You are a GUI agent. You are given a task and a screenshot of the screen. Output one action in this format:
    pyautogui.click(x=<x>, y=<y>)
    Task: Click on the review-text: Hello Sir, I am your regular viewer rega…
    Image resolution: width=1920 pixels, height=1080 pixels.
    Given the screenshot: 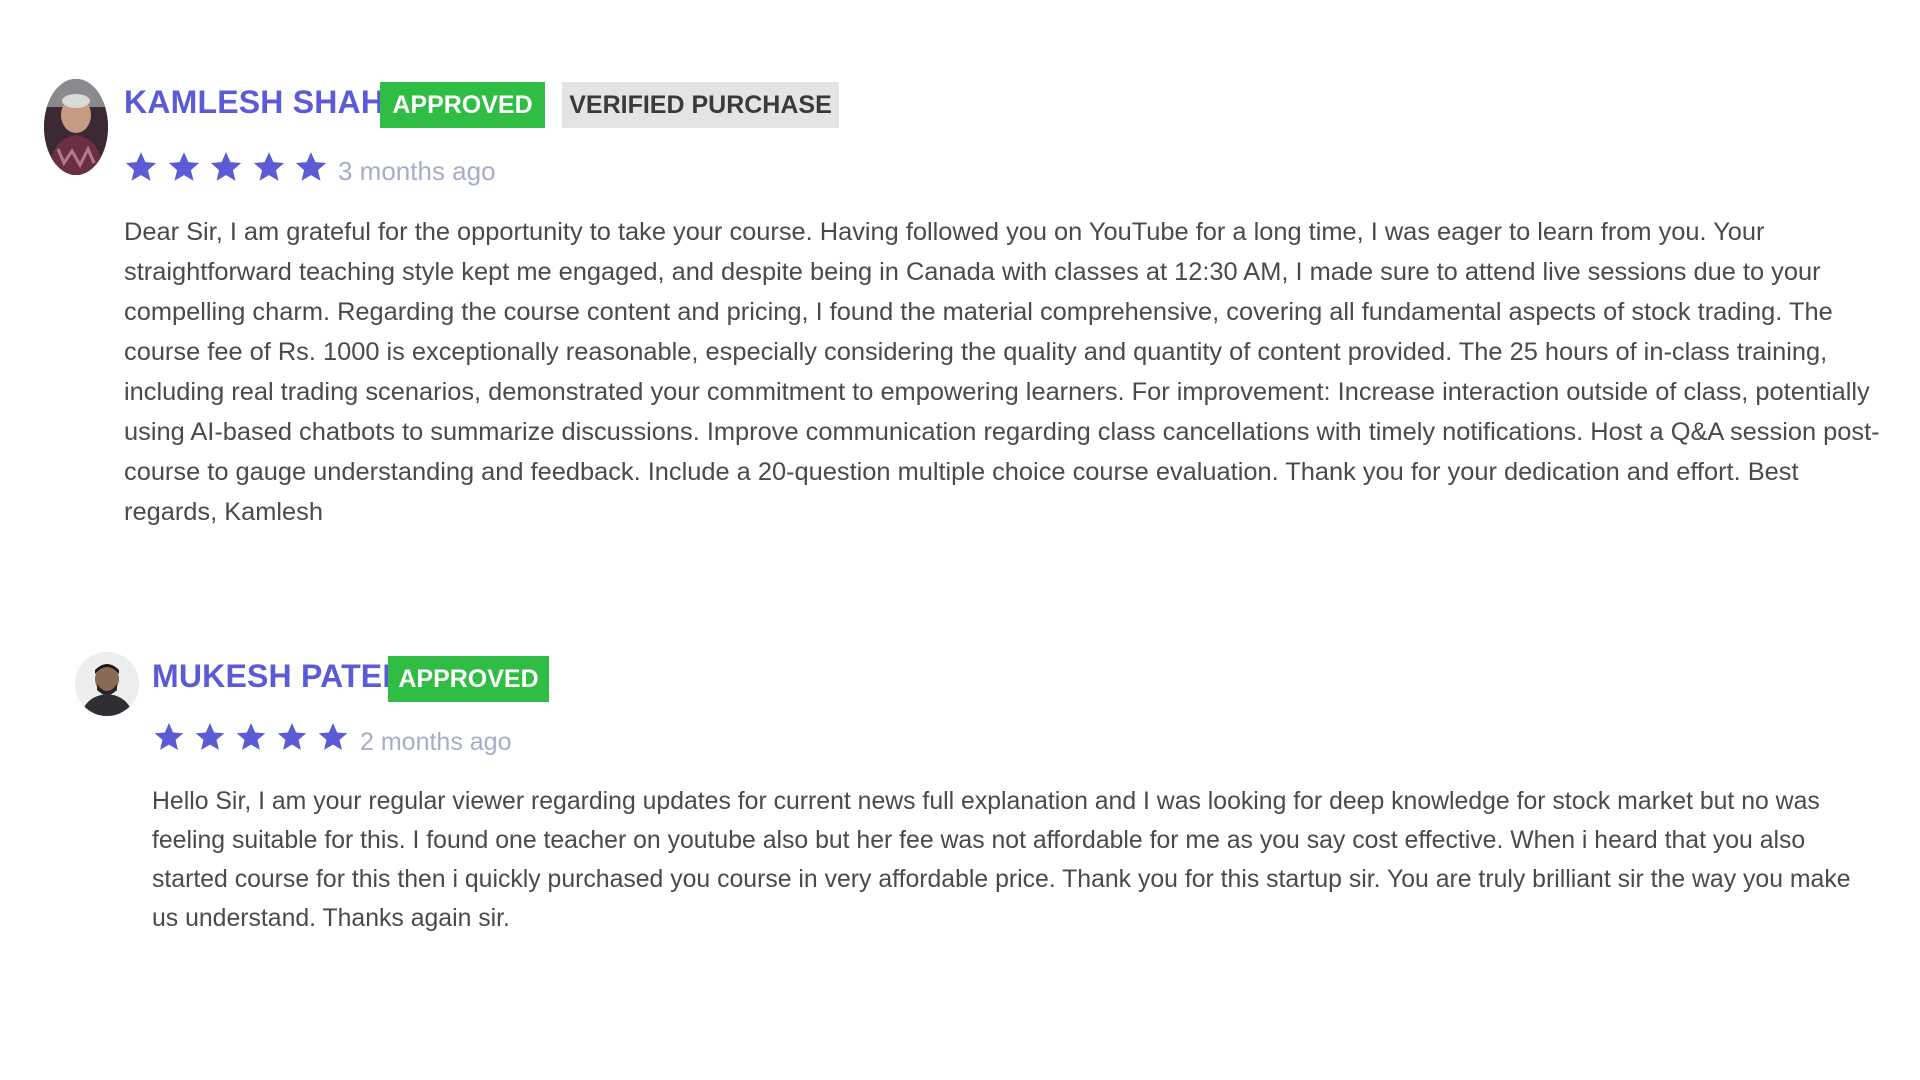 What is the action you would take?
    pyautogui.click(x=1001, y=860)
    